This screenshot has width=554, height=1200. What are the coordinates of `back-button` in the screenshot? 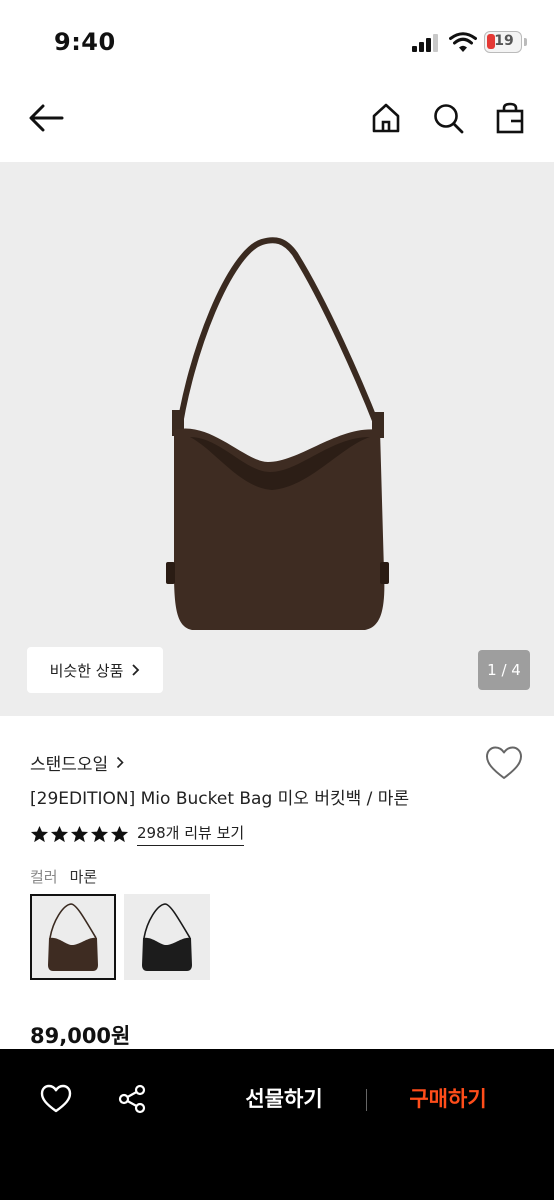 It's located at (46, 118).